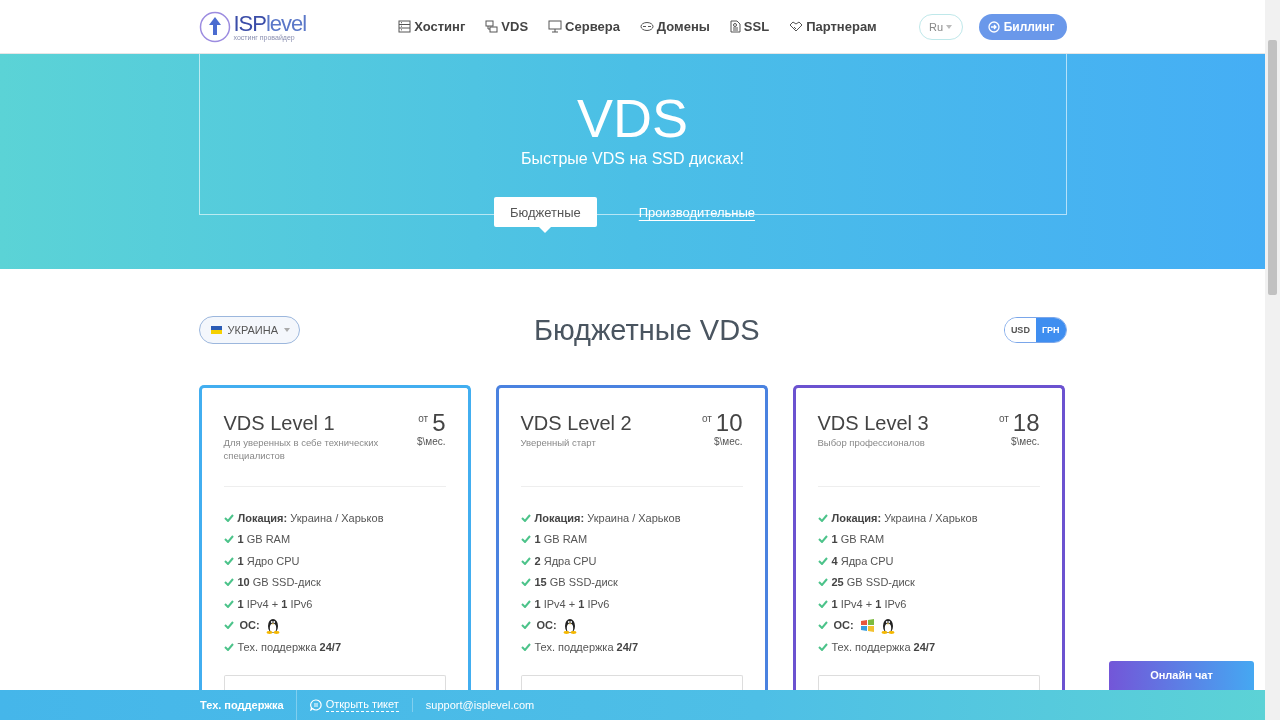 This screenshot has height=720, width=1280. I want to click on windows-icon, so click(867, 625).